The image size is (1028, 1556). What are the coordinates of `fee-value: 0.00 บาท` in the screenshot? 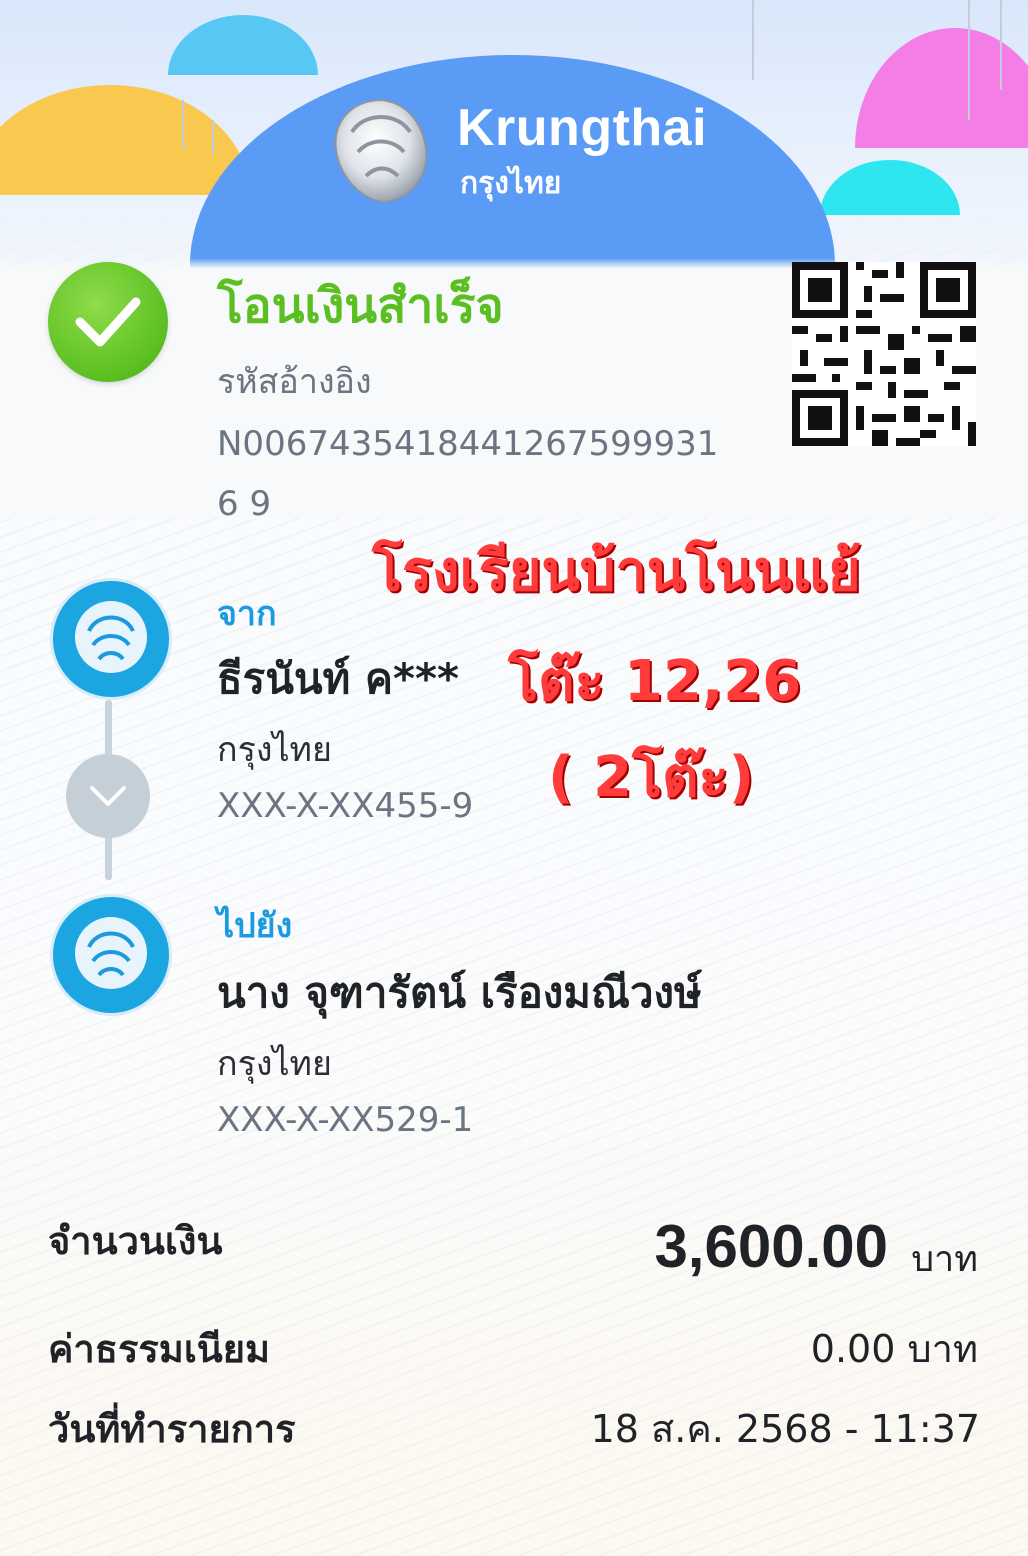 It's located at (894, 1349).